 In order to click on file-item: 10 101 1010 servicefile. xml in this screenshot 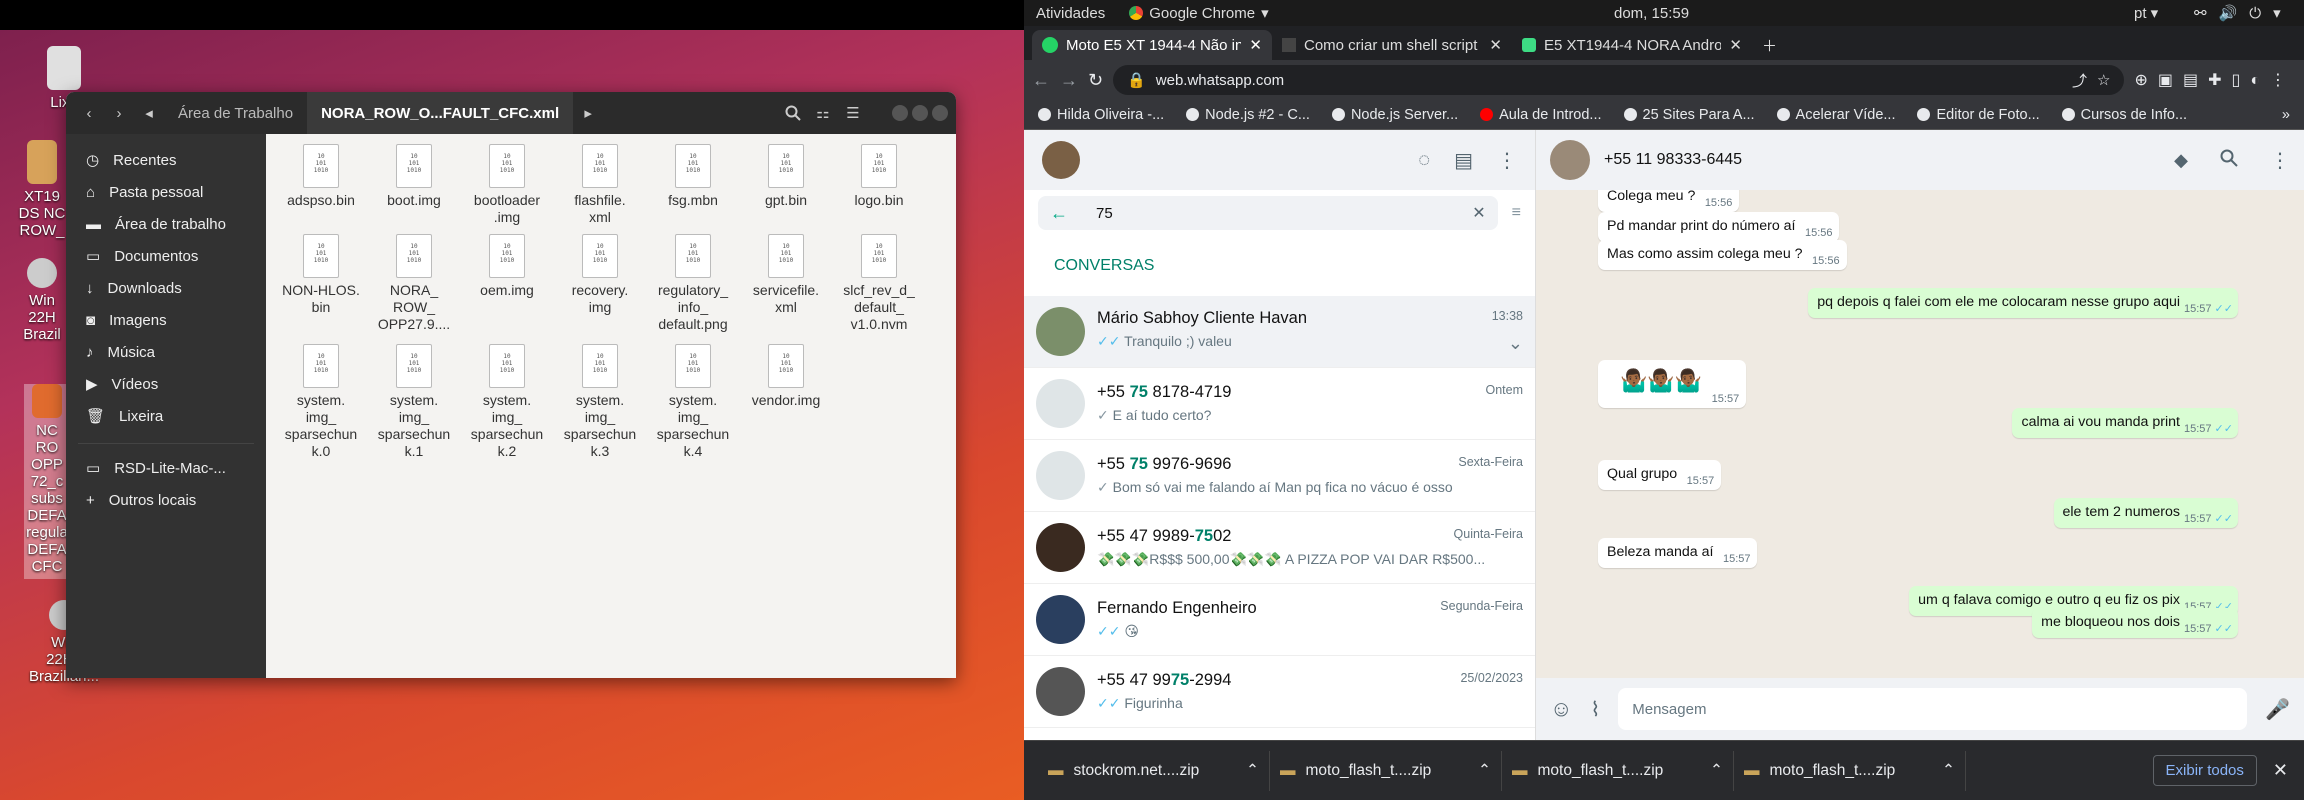, I will do `click(786, 275)`.